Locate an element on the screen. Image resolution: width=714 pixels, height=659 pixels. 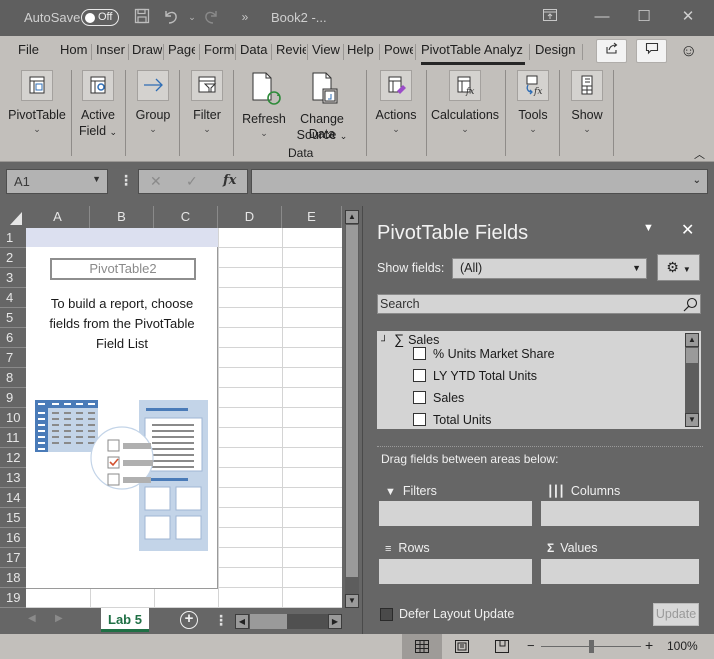
sheet-options-icon: ⋮ is located at coordinates (221, 620).